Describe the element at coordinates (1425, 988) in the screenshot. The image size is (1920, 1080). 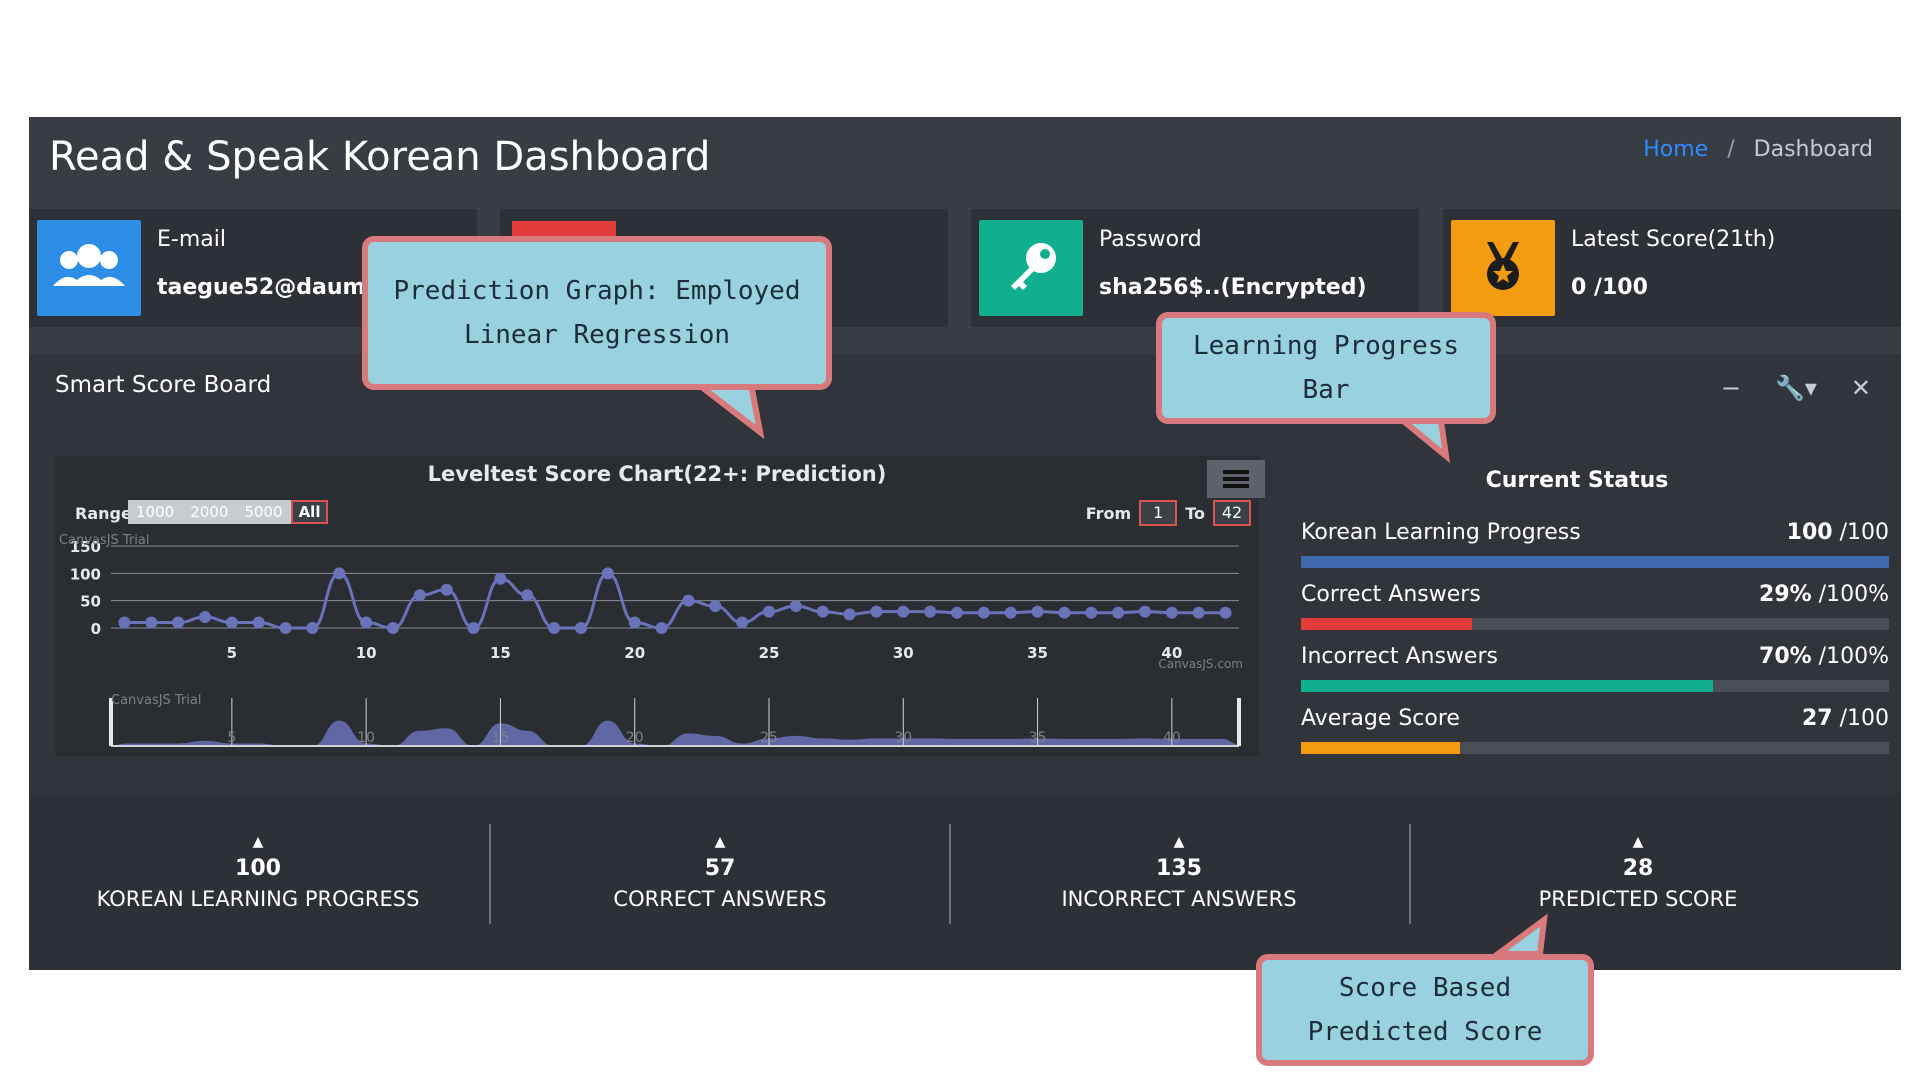
I see `callout-text: Score Based` at that location.